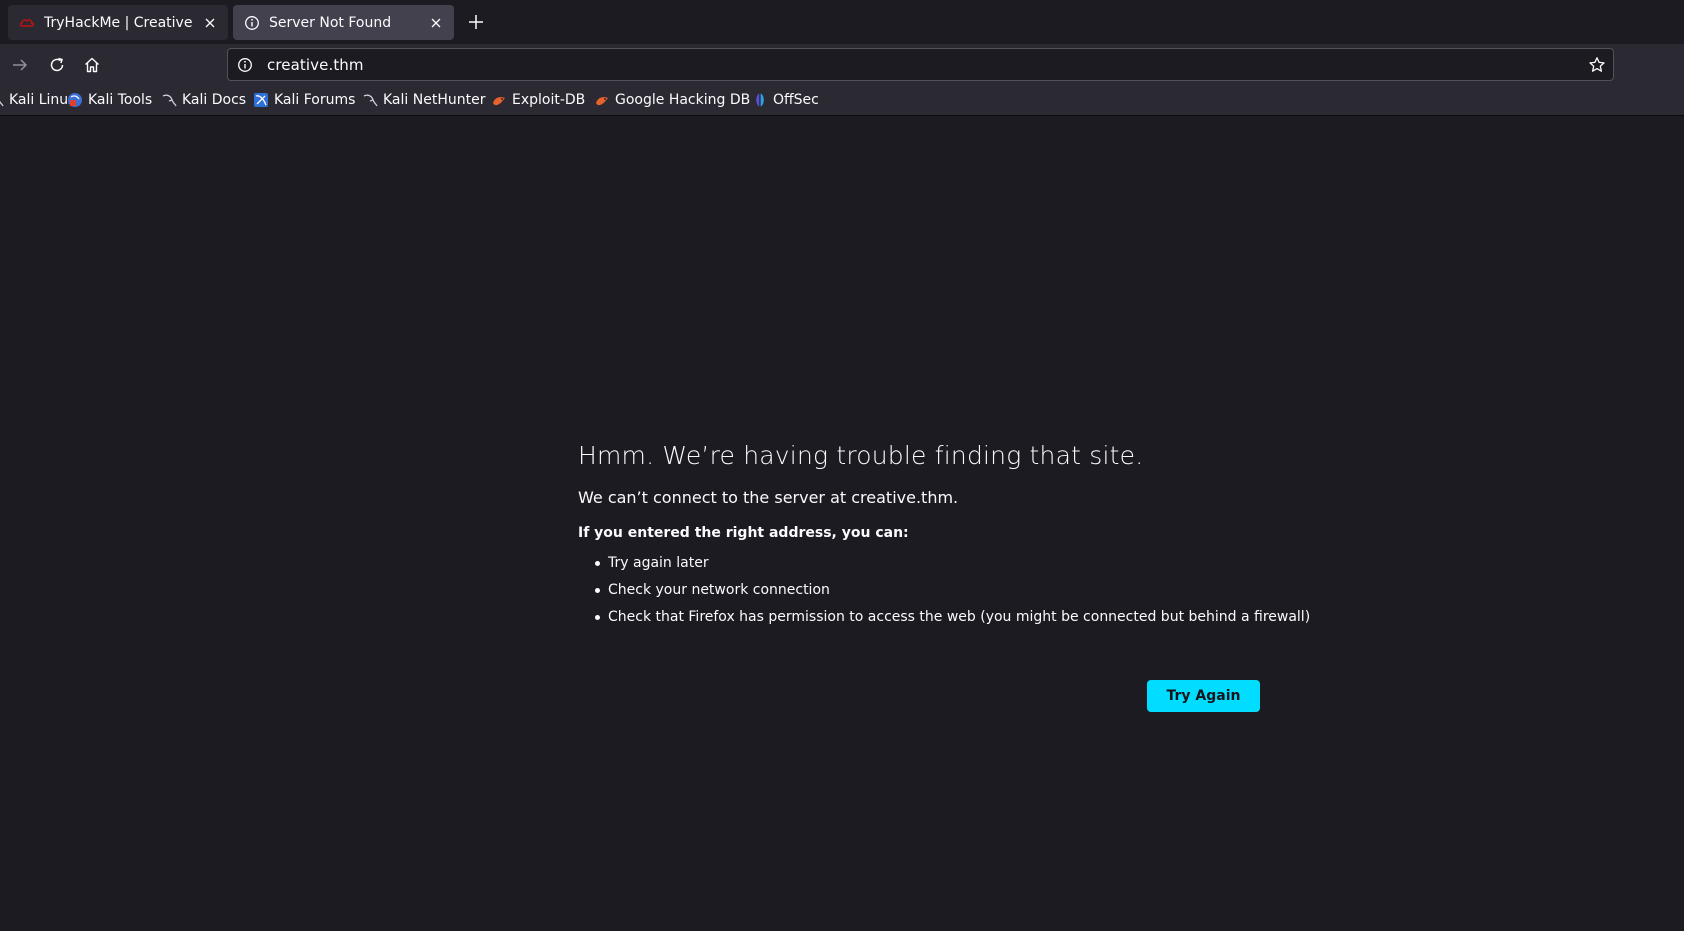 The height and width of the screenshot is (931, 1684). What do you see at coordinates (842, 22) in the screenshot?
I see `tab-strip: TryHackMe | Creative Server Not Found` at bounding box center [842, 22].